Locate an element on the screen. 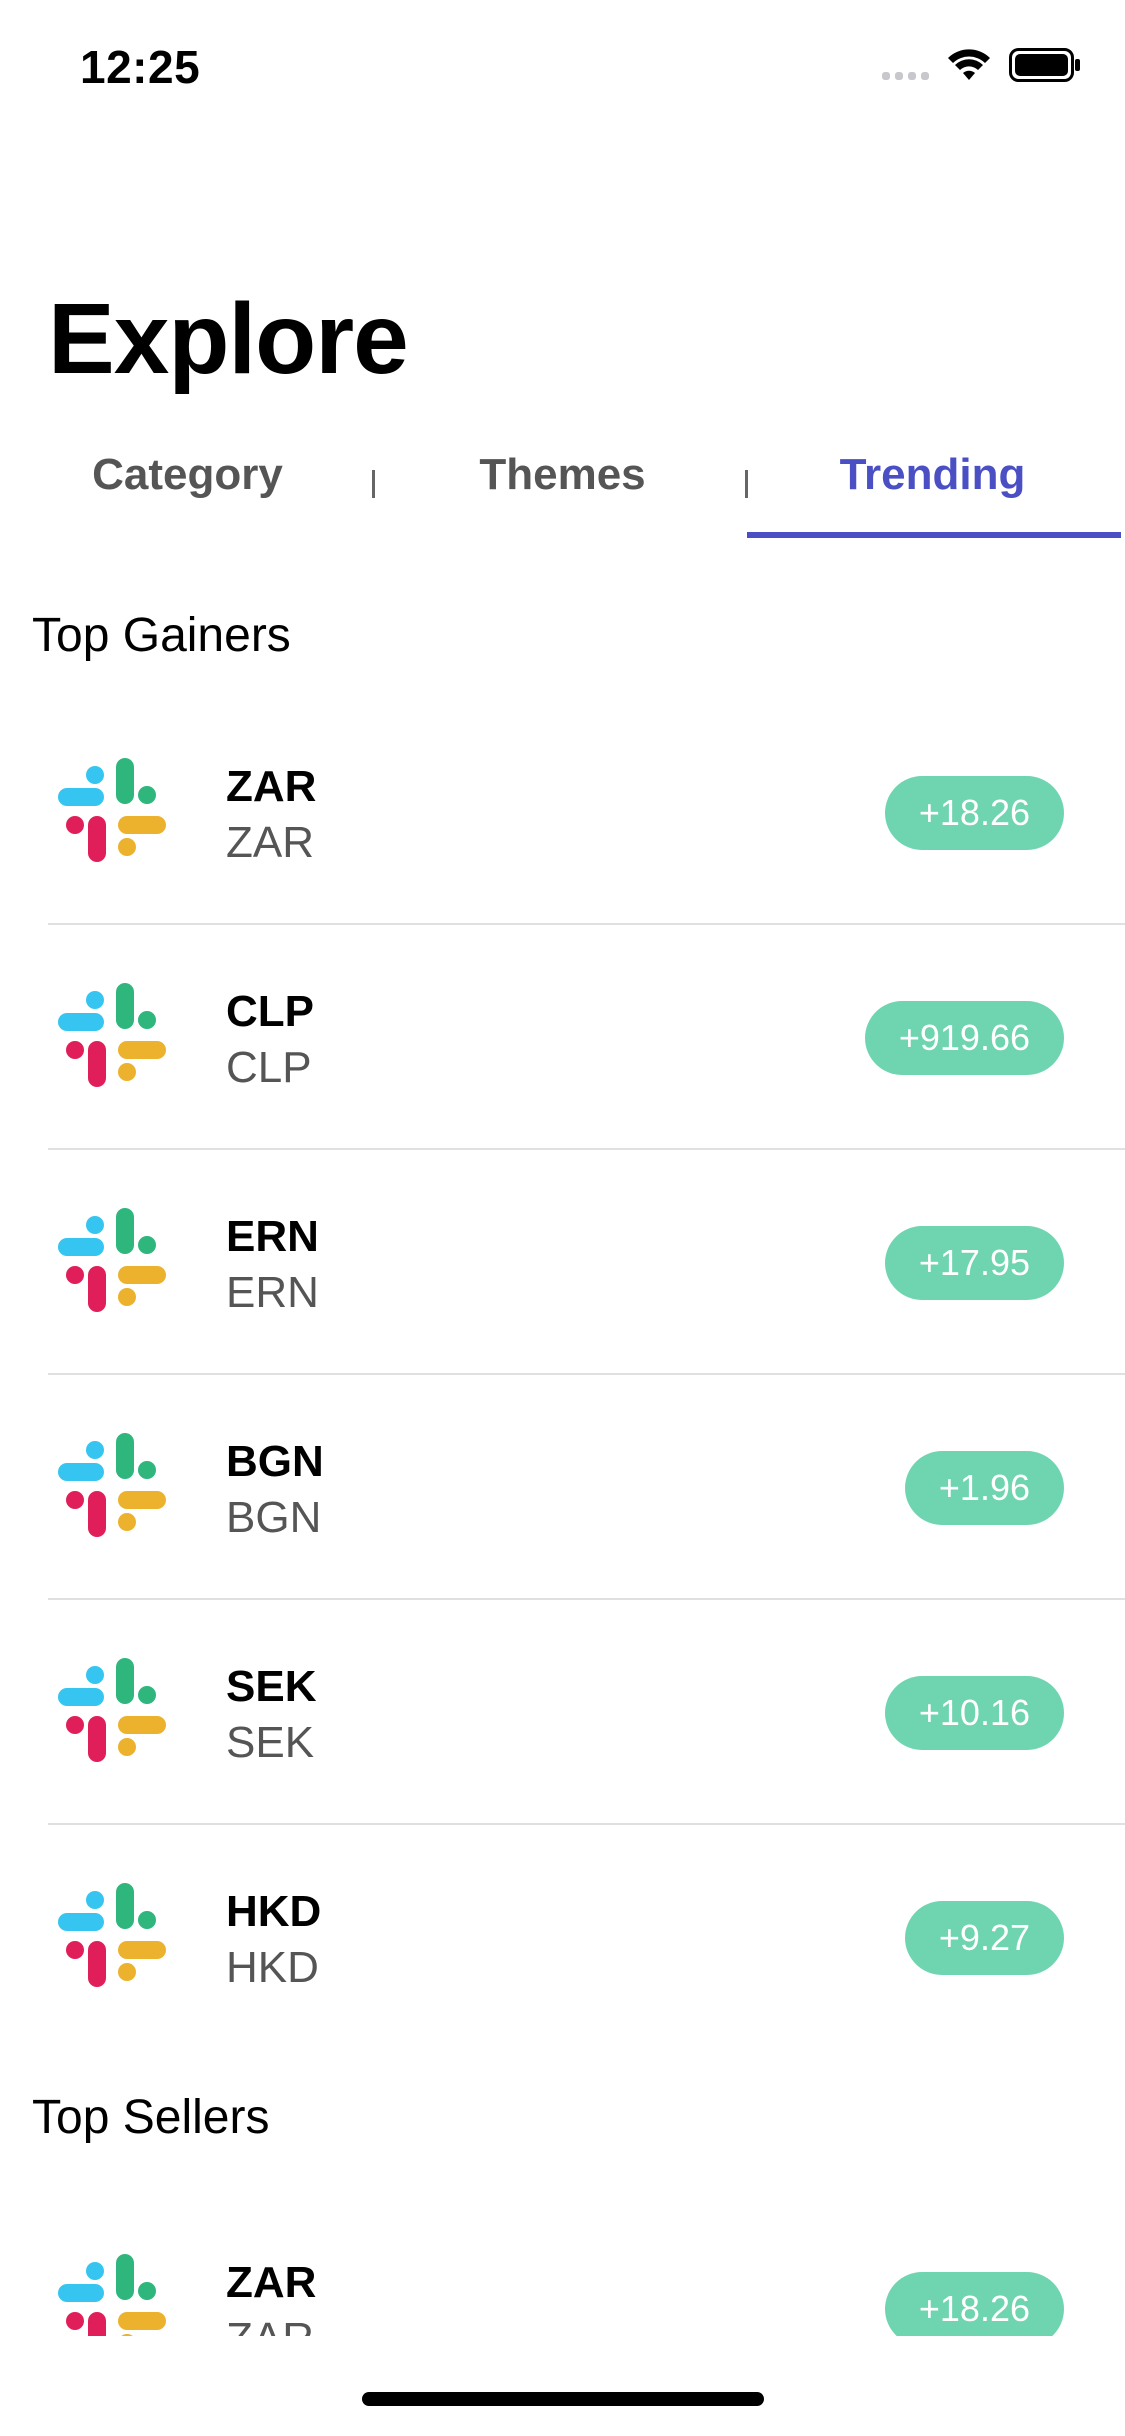  status-bar: 12:25 is located at coordinates (562, 70).